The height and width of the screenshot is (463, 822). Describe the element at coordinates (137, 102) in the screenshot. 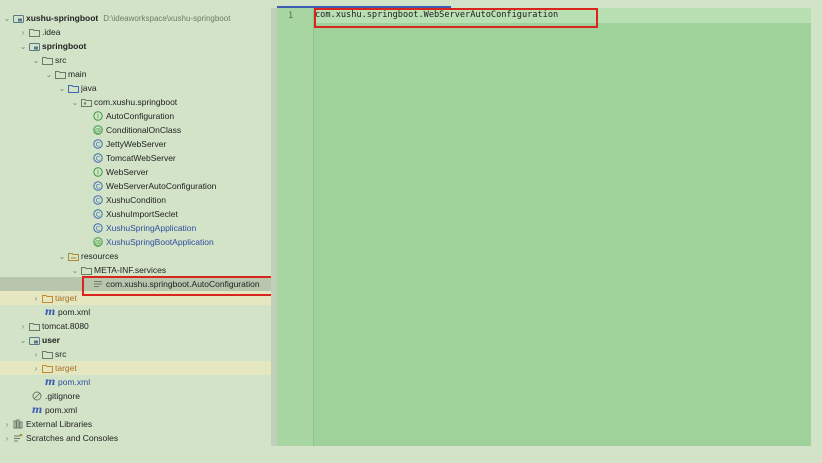

I see `tree-item-package: ⌄ com.xushu.springboot` at that location.